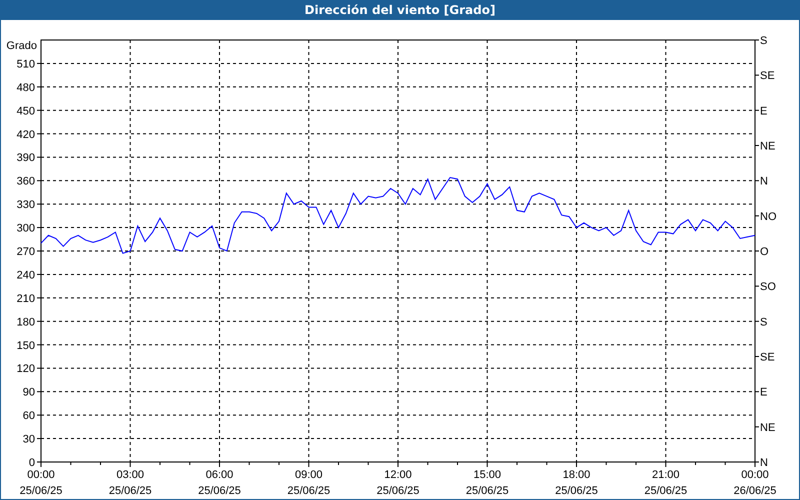 The width and height of the screenshot is (800, 500). Describe the element at coordinates (768, 287) in the screenshot. I see `compass-tick-label: SO` at that location.